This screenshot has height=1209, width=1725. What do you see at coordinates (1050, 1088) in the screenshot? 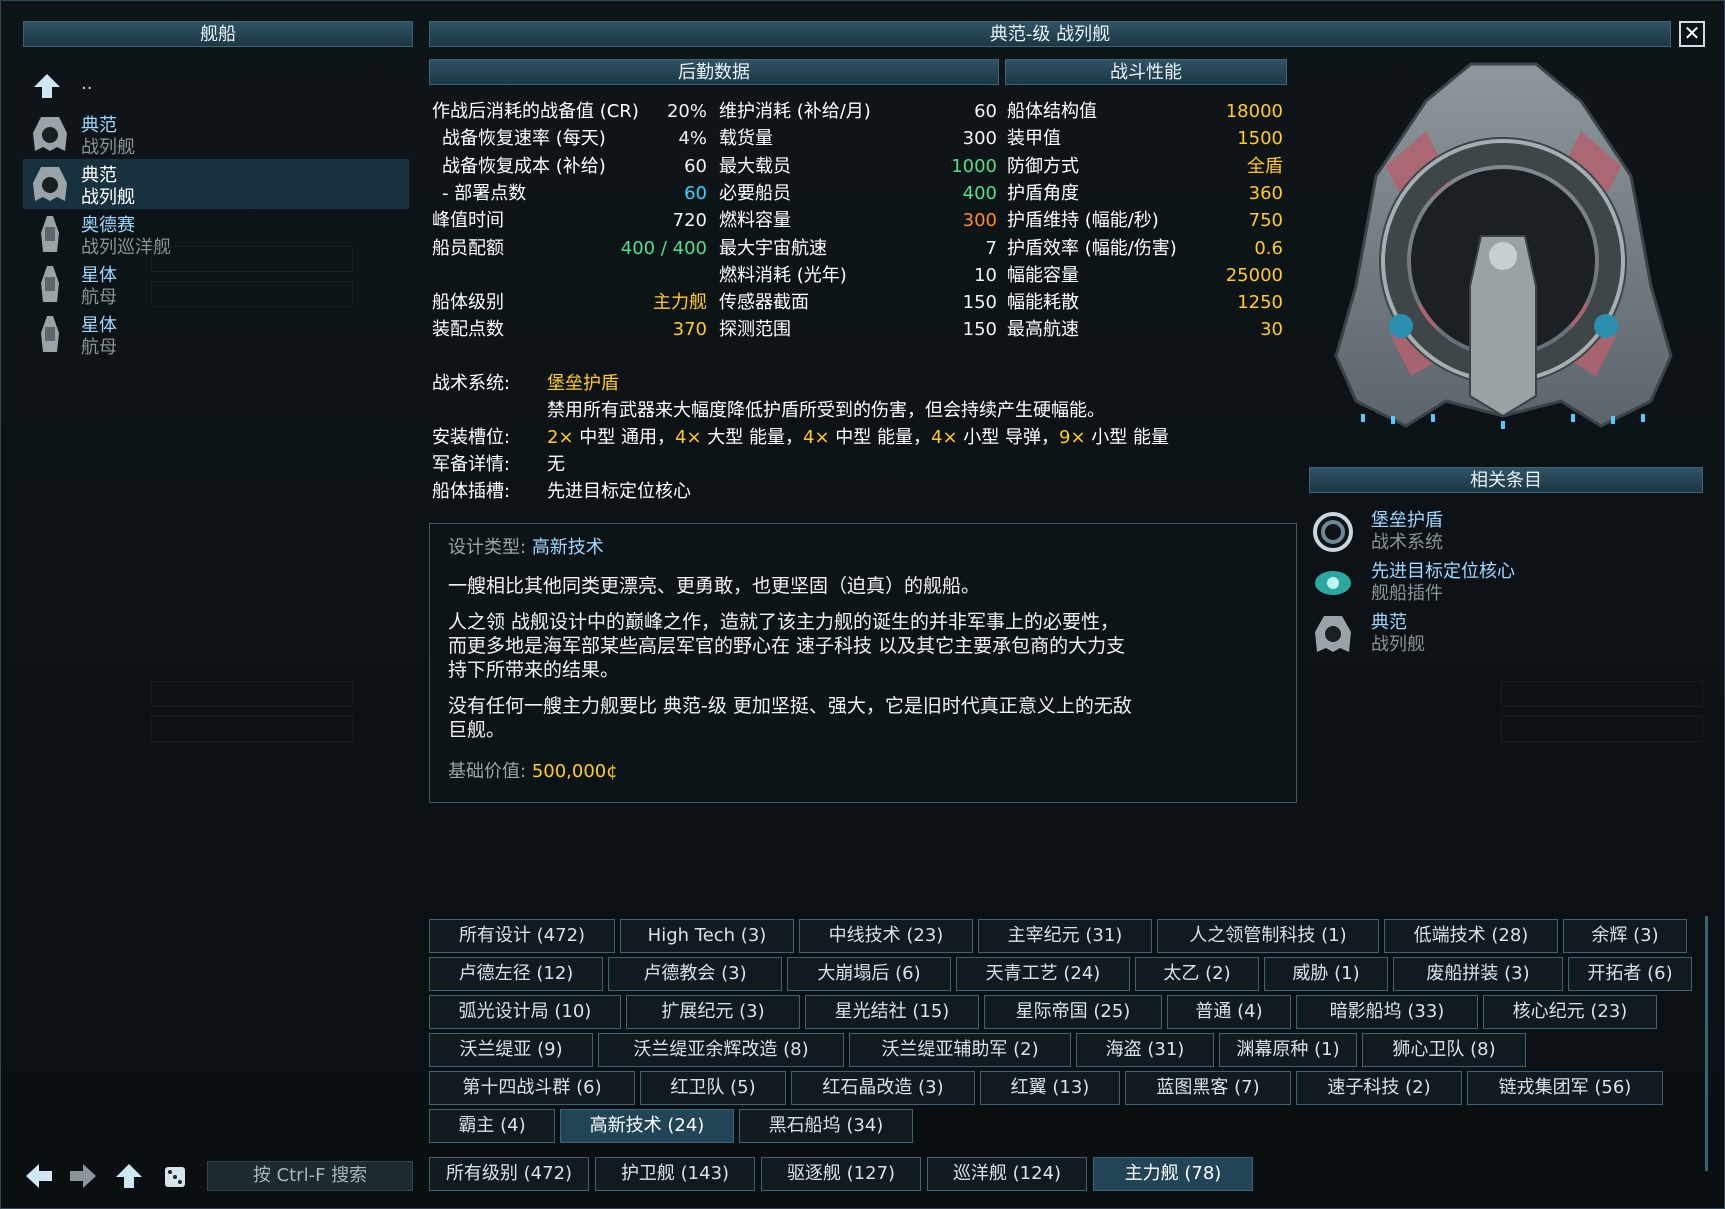
I see `design-filter-tag: 红翼 (13)` at bounding box center [1050, 1088].